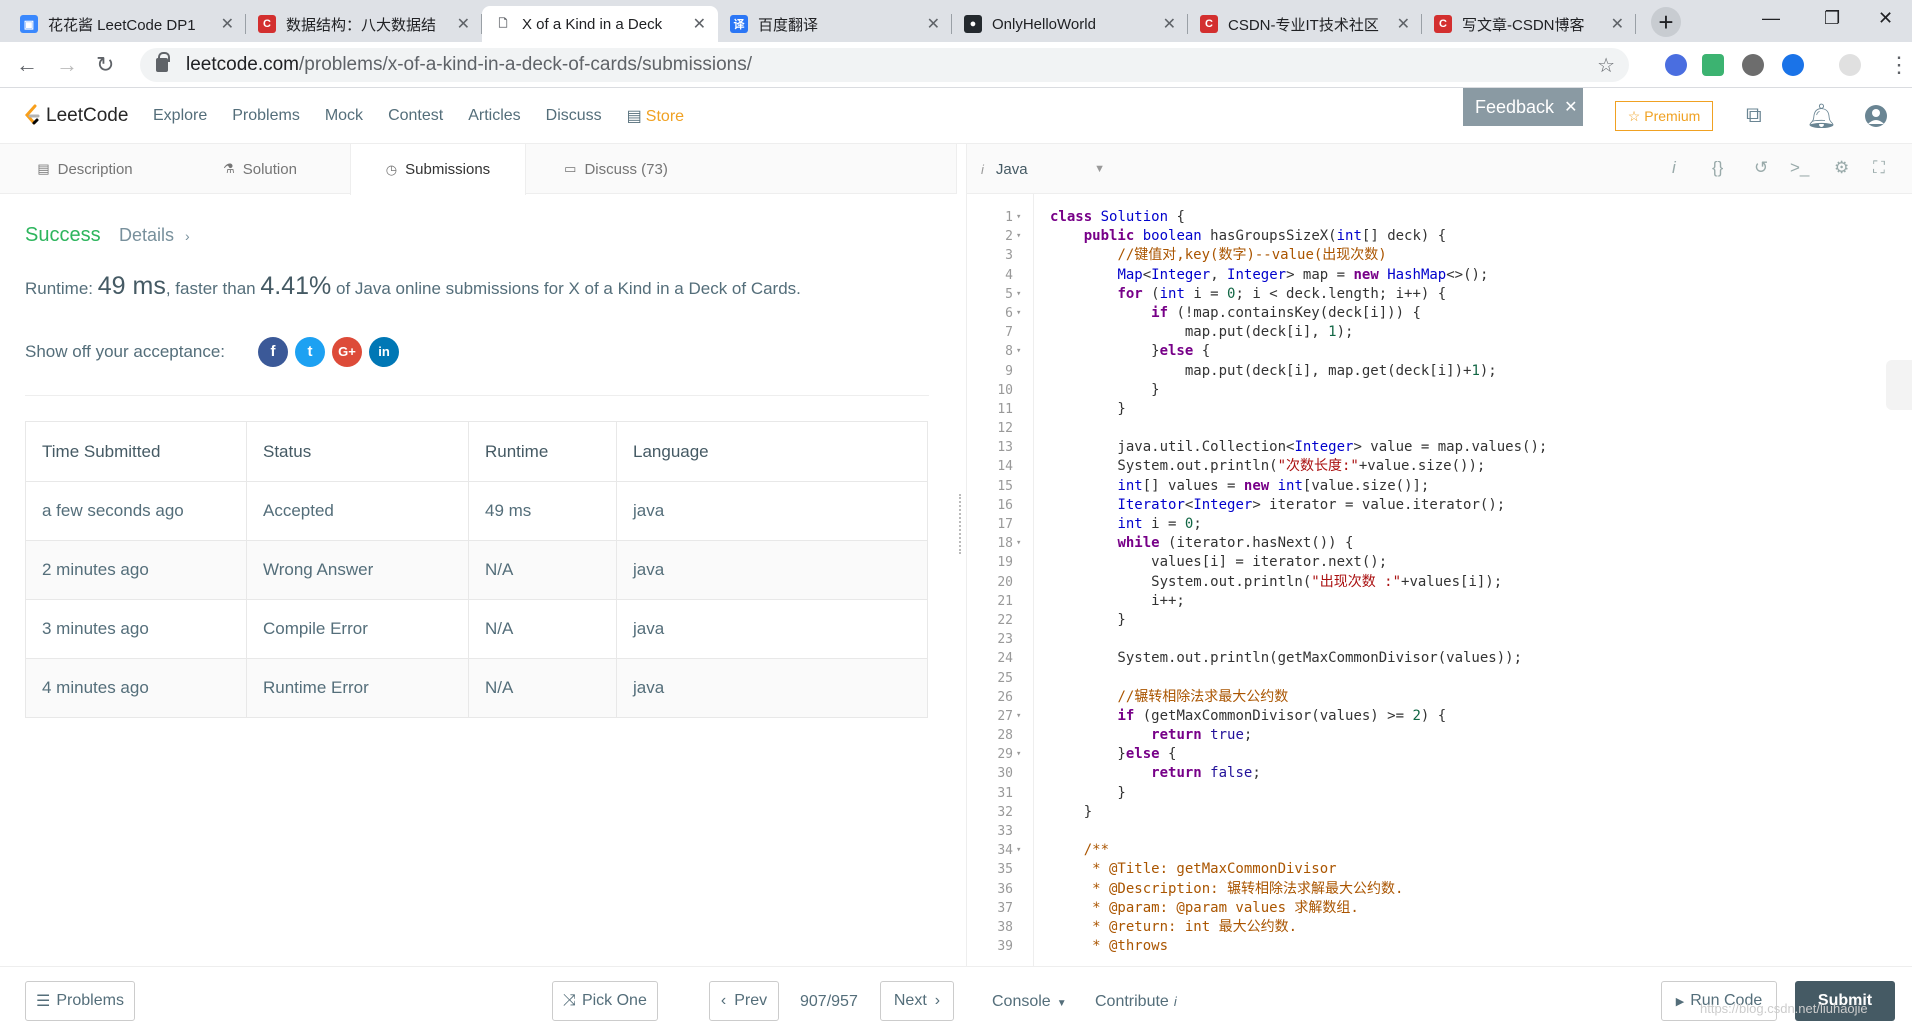 The height and width of the screenshot is (1026, 1912). I want to click on nav-discuss: Discuss, so click(574, 116).